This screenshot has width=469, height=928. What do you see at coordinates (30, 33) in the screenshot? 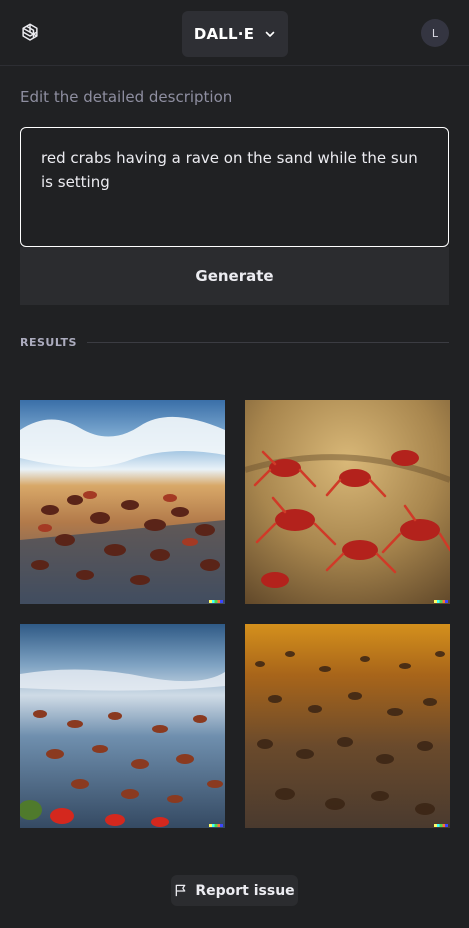
I see `openai-logo-icon` at bounding box center [30, 33].